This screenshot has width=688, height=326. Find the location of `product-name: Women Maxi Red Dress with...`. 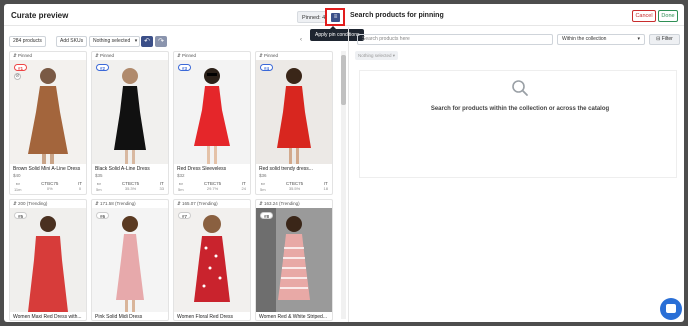

product-name: Women Maxi Red Dress with... is located at coordinates (47, 317).